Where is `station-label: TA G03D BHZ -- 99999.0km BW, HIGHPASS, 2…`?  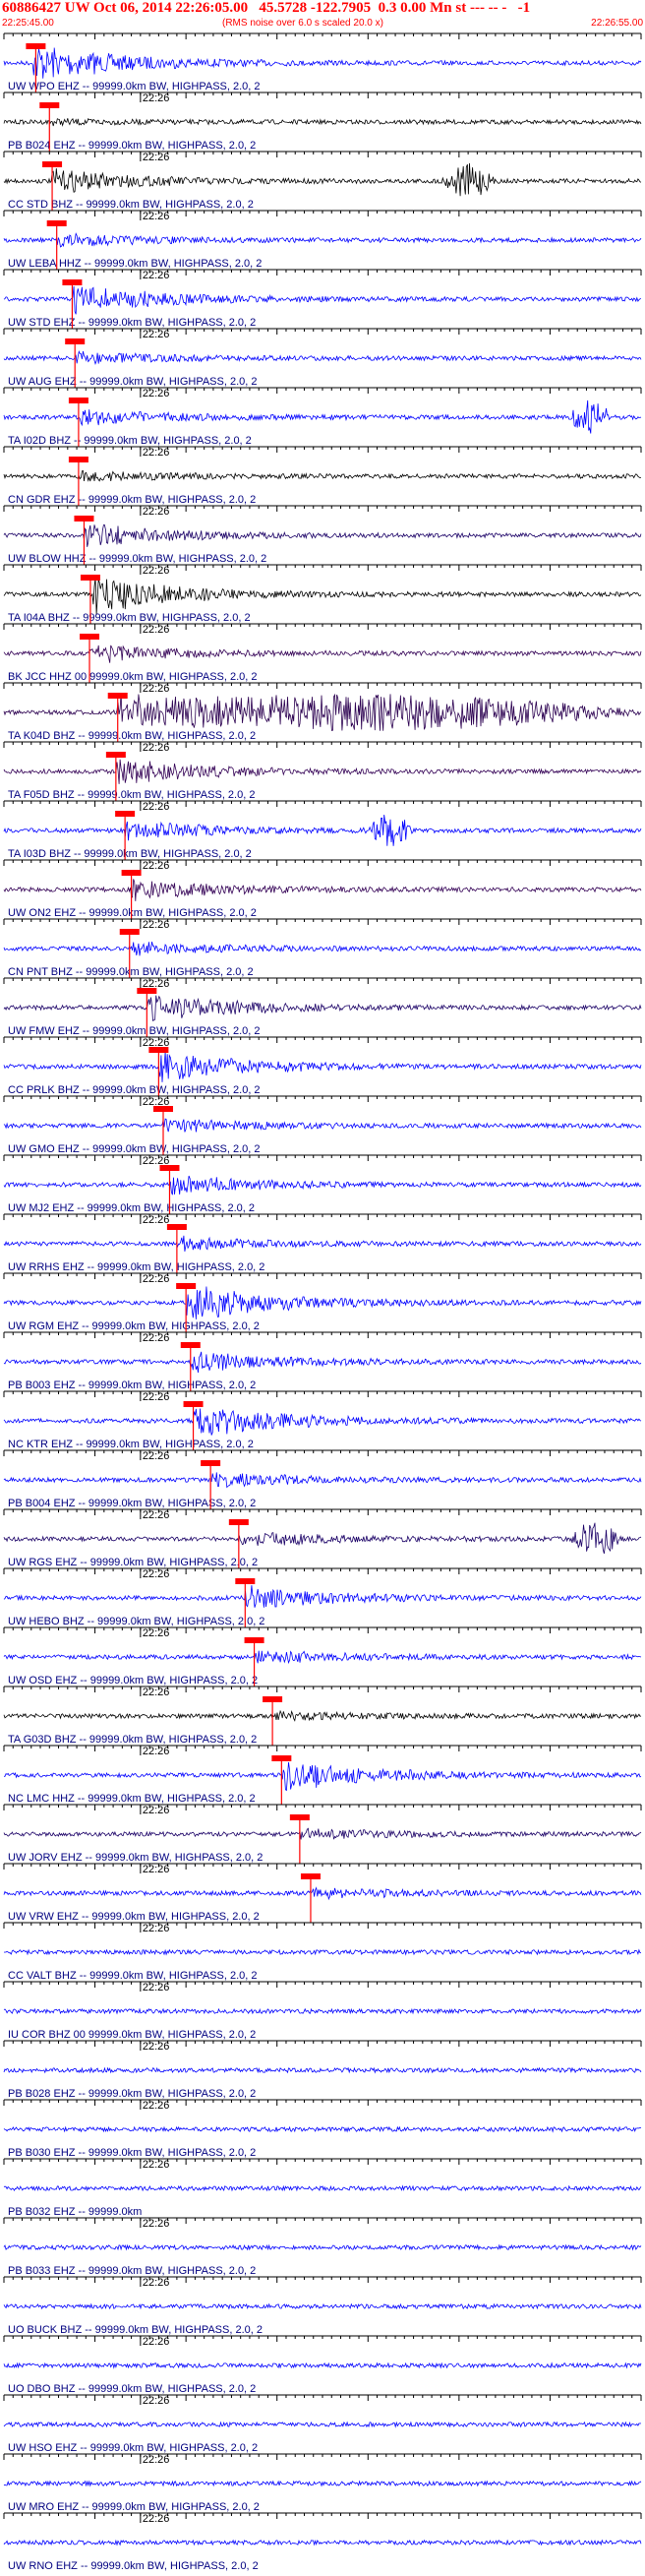 station-label: TA G03D BHZ -- 99999.0km BW, HIGHPASS, 2… is located at coordinates (132, 1740).